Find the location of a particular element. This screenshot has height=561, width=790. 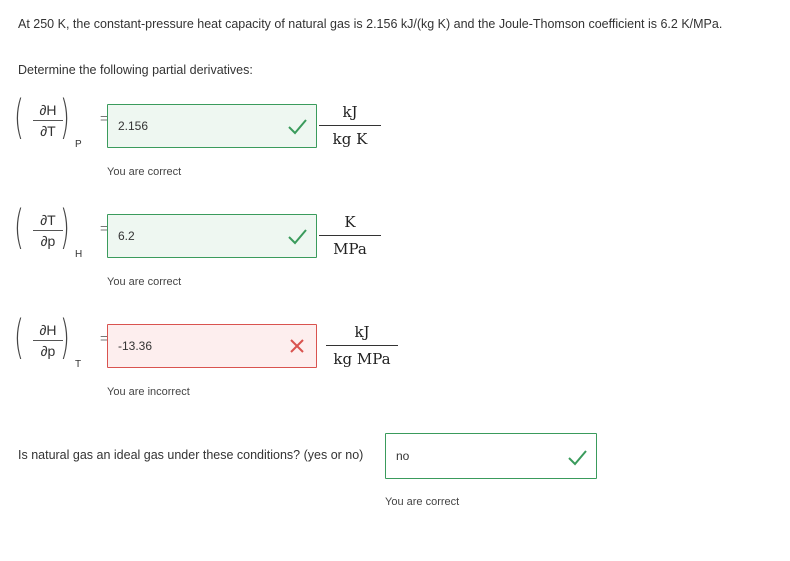

unit-kj-per-kg-mpa: kJ kg MPa is located at coordinates (362, 345).